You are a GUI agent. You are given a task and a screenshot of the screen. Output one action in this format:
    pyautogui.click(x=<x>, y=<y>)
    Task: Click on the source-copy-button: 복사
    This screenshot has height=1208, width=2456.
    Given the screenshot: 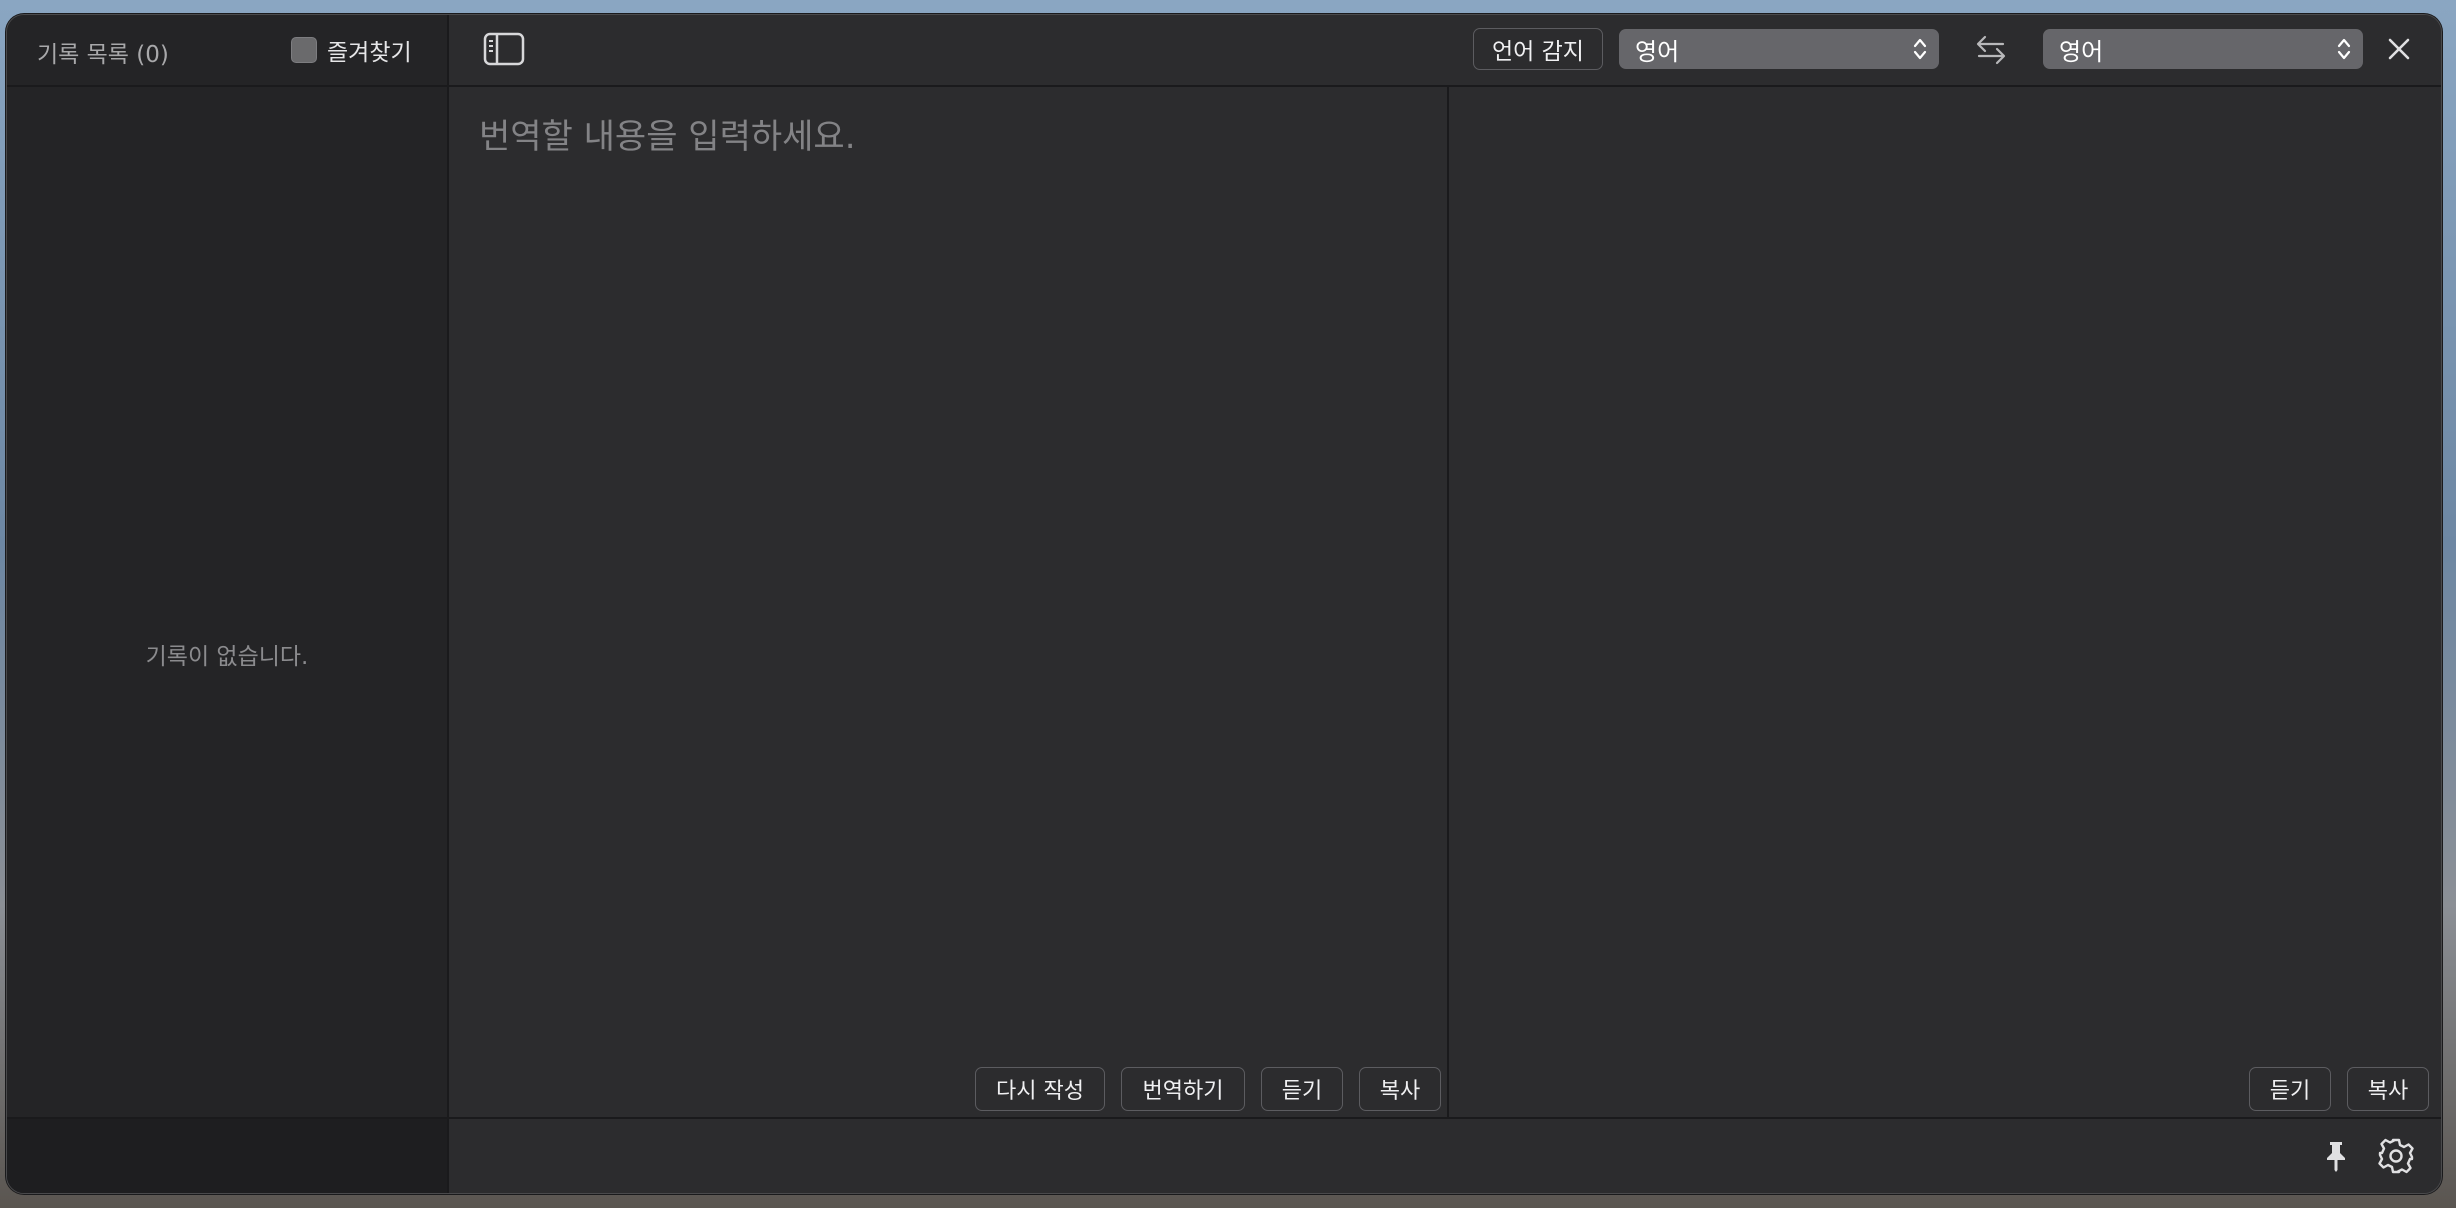 What is the action you would take?
    pyautogui.click(x=1400, y=1089)
    